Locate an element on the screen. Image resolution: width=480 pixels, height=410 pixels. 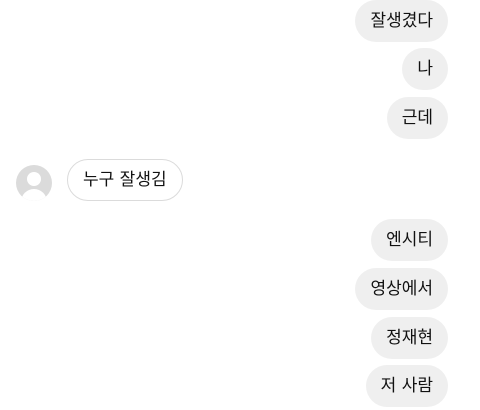
message-bubble-sent: 정재현 is located at coordinates (409, 338).